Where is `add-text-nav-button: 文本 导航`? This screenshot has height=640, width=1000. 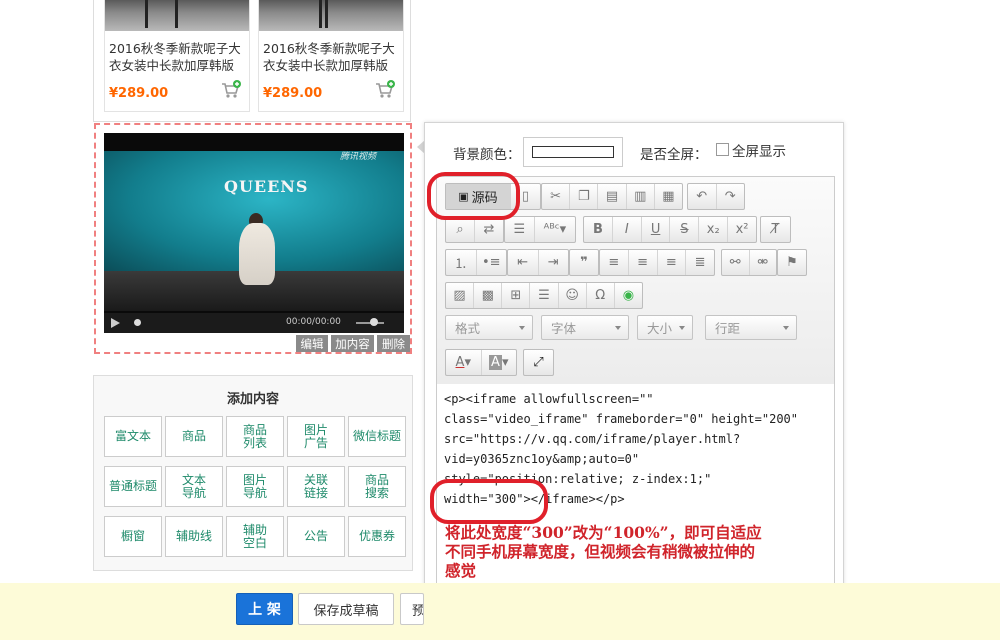 add-text-nav-button: 文本 导航 is located at coordinates (194, 486).